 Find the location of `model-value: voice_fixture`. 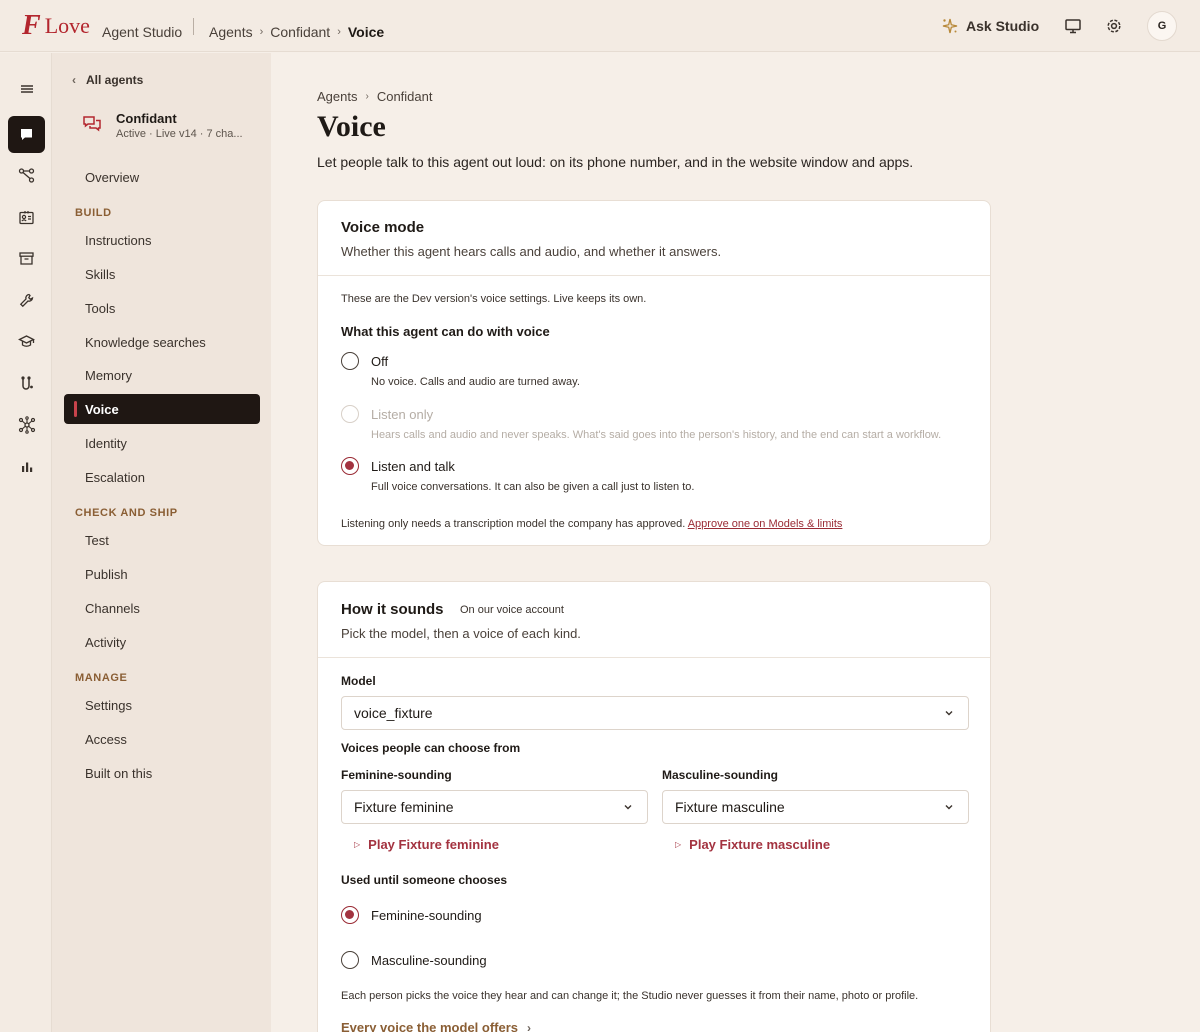

model-value: voice_fixture is located at coordinates (393, 713).